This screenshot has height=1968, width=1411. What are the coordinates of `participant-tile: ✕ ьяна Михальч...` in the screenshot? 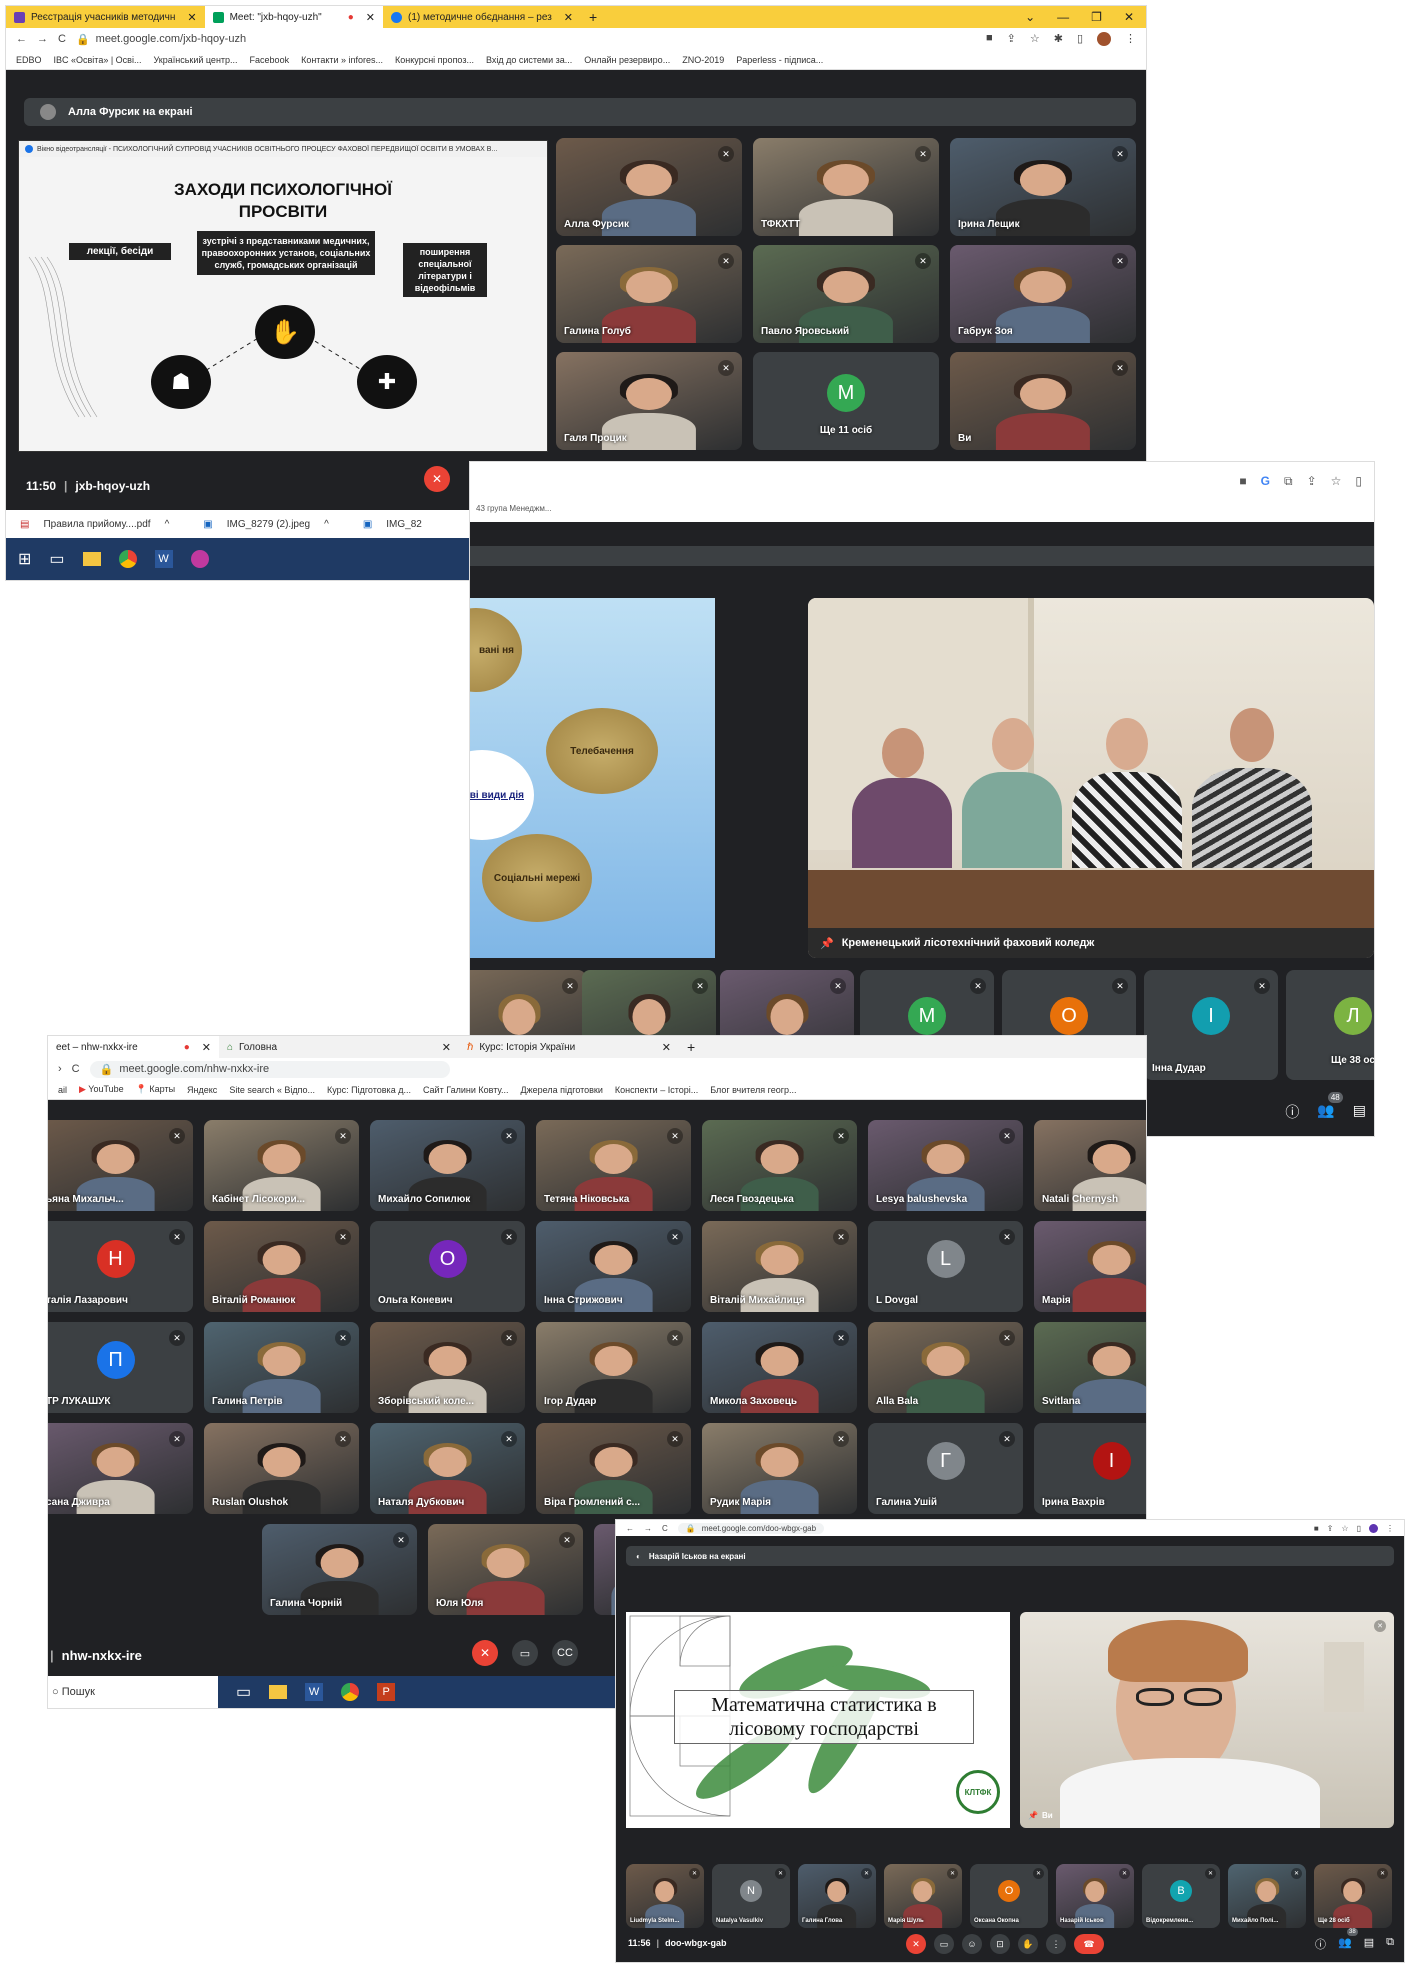 It's located at (120, 1165).